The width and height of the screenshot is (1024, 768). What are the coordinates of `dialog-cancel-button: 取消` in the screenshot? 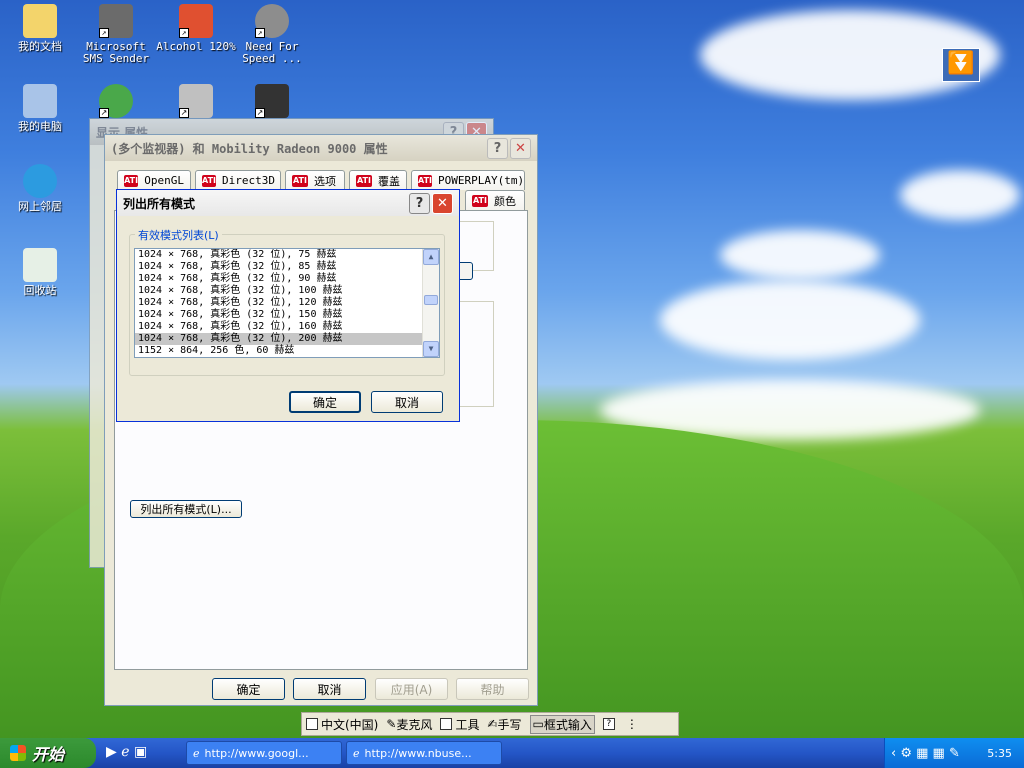 It's located at (407, 402).